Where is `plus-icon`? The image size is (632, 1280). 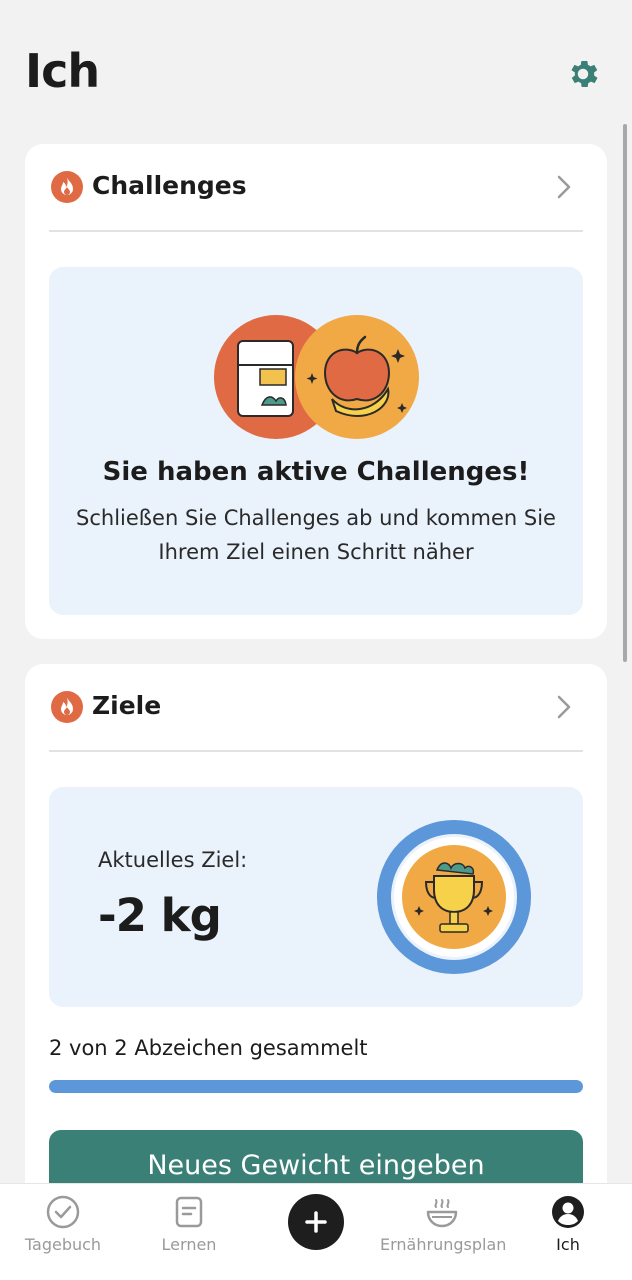
plus-icon is located at coordinates (316, 1222).